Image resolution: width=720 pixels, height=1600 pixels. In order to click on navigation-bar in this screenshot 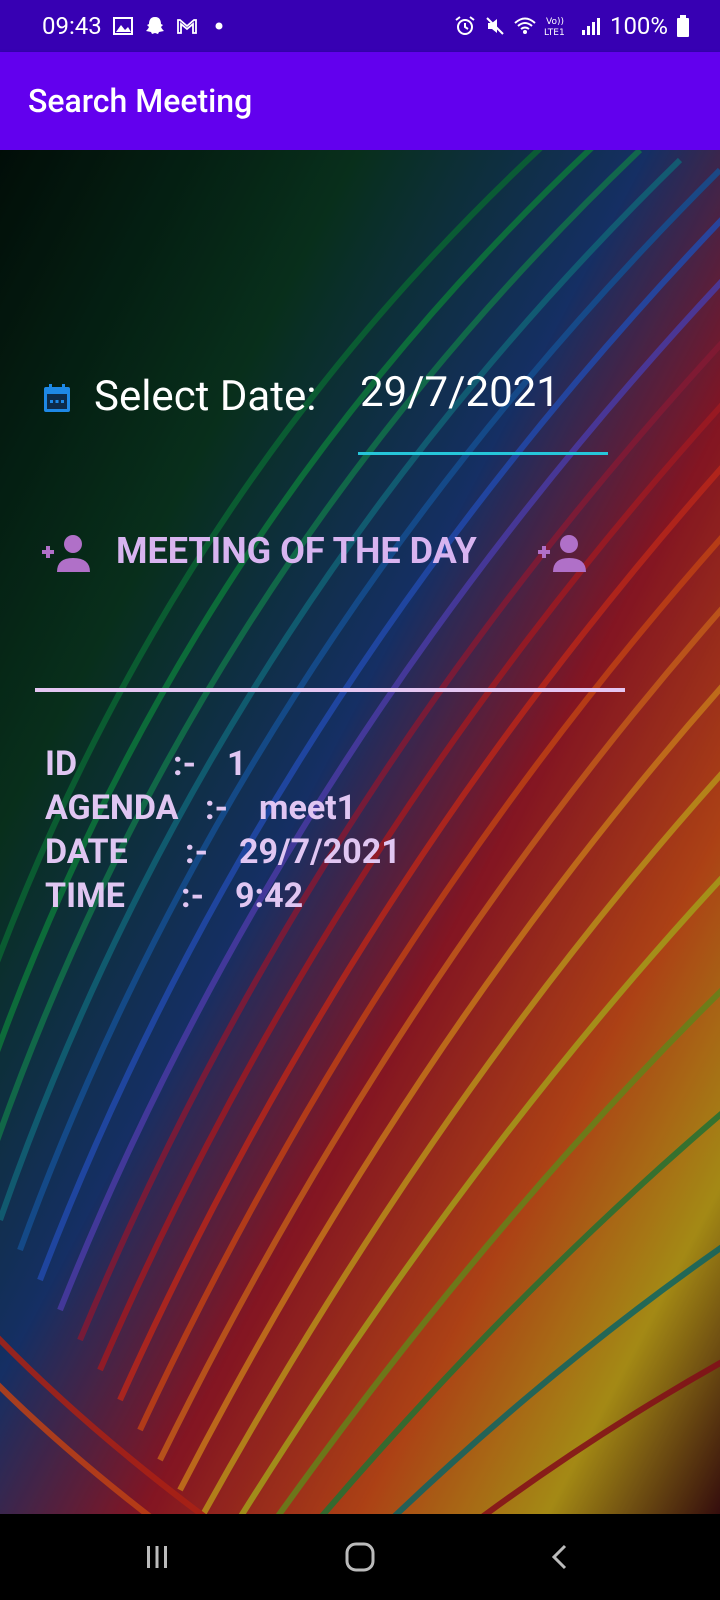, I will do `click(360, 1557)`.